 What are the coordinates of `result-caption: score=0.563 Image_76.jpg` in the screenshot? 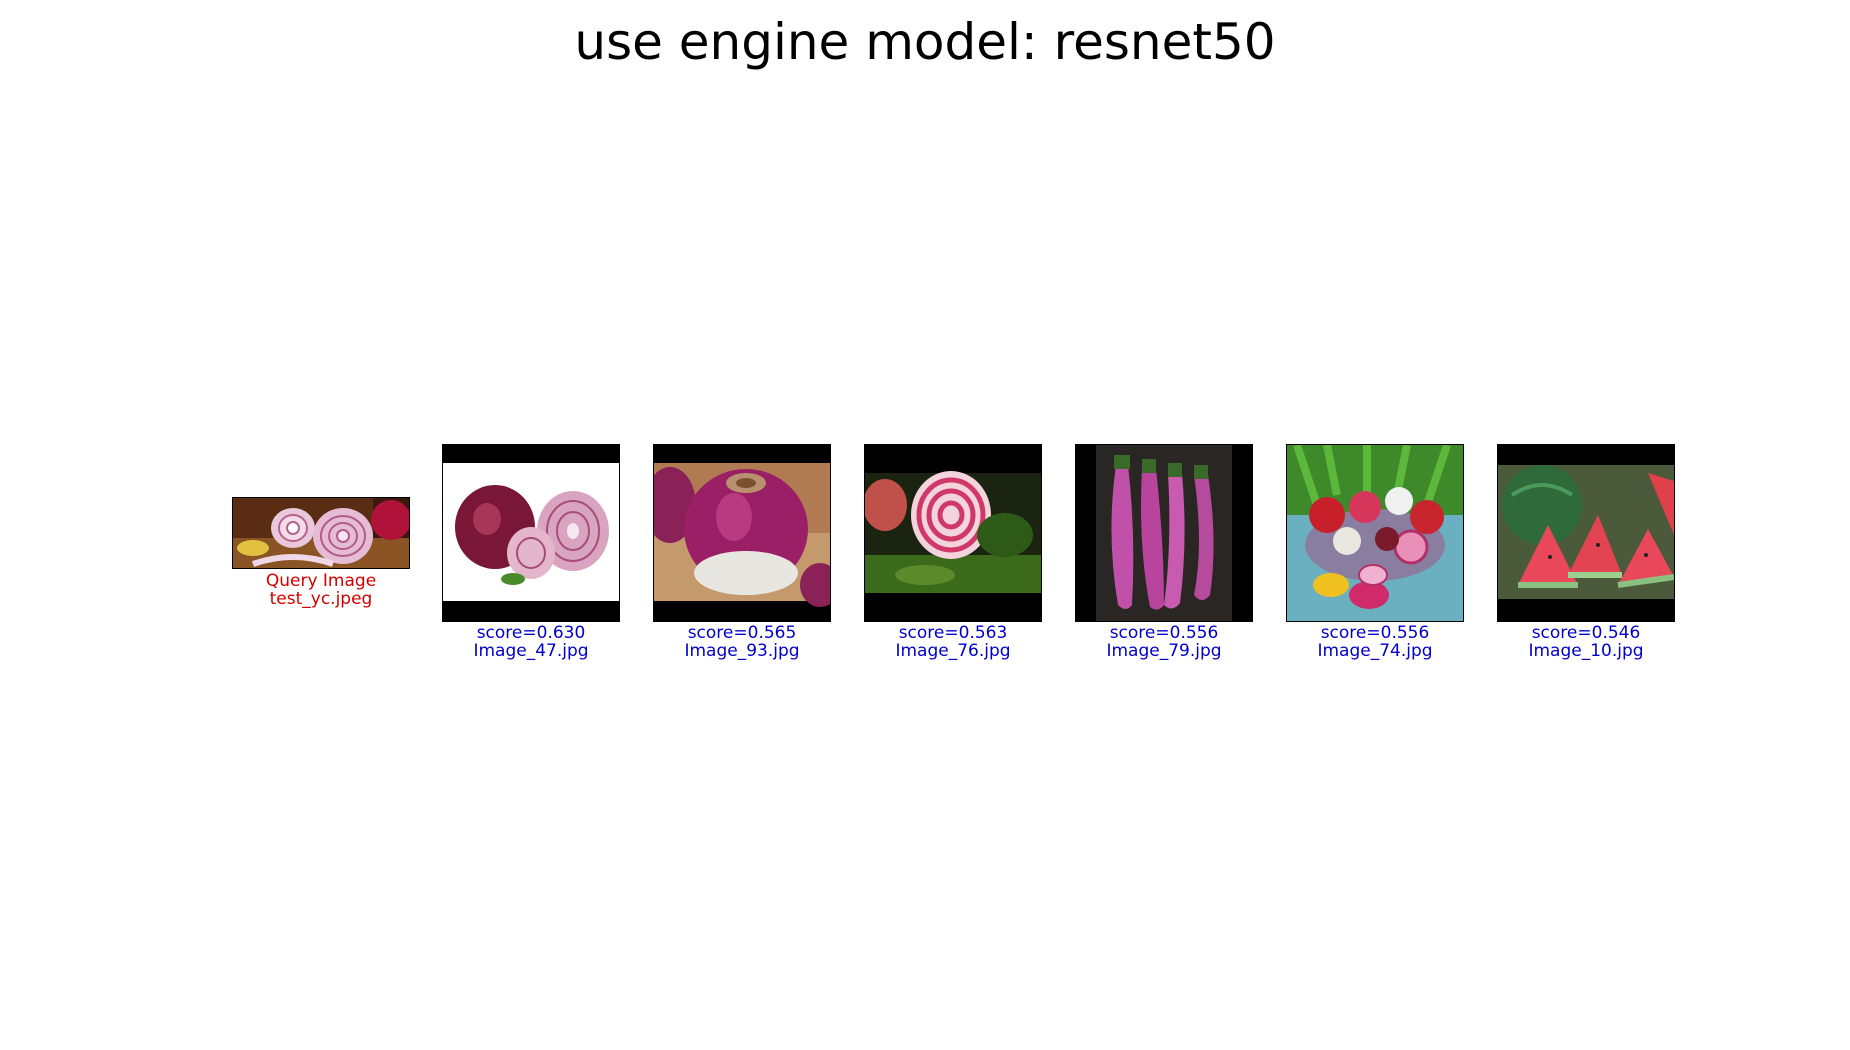 It's located at (953, 642).